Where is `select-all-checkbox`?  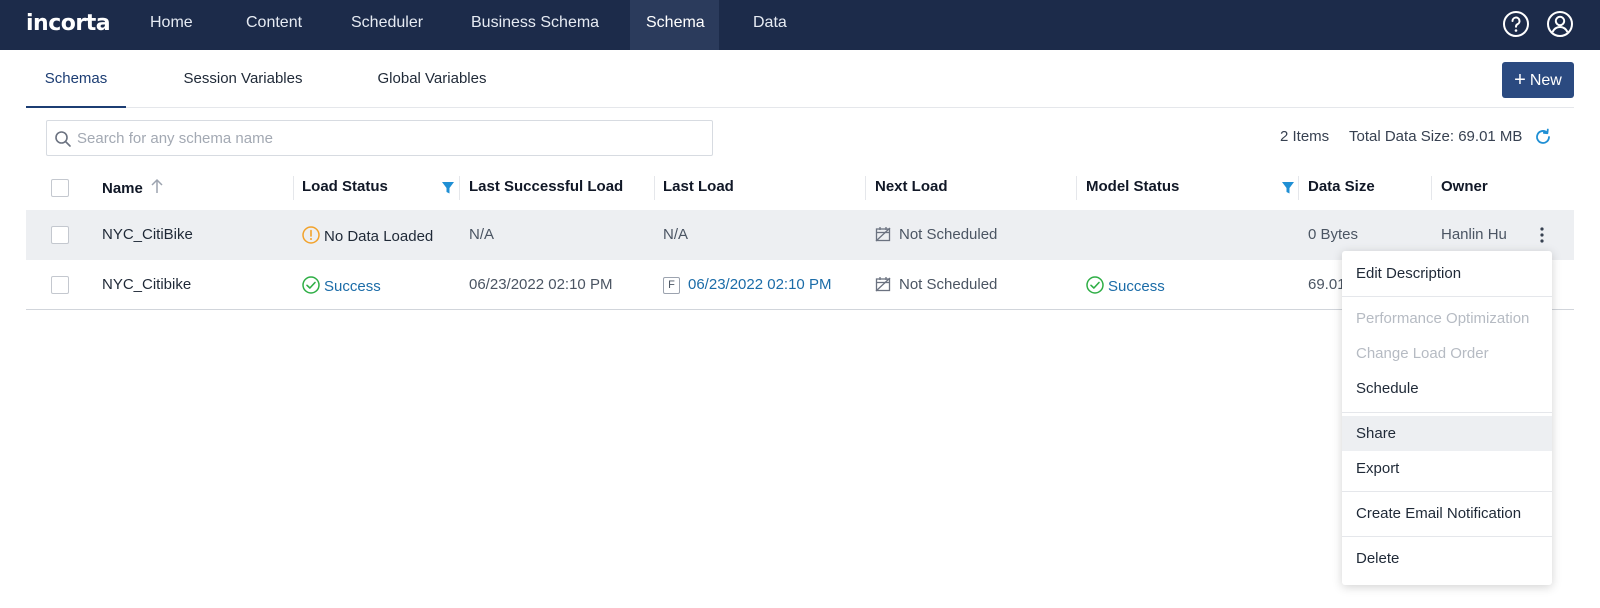 select-all-checkbox is located at coordinates (60, 188).